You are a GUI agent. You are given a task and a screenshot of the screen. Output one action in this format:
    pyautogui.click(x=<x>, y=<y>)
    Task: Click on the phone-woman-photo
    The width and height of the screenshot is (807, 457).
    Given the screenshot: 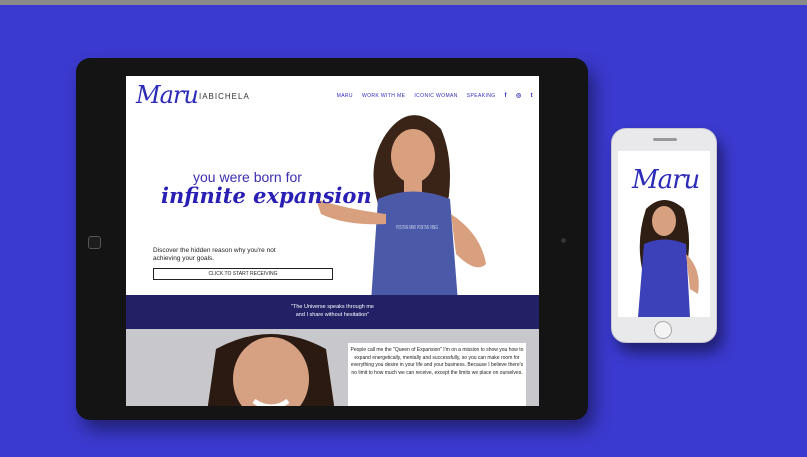 What is the action you would take?
    pyautogui.click(x=668, y=258)
    